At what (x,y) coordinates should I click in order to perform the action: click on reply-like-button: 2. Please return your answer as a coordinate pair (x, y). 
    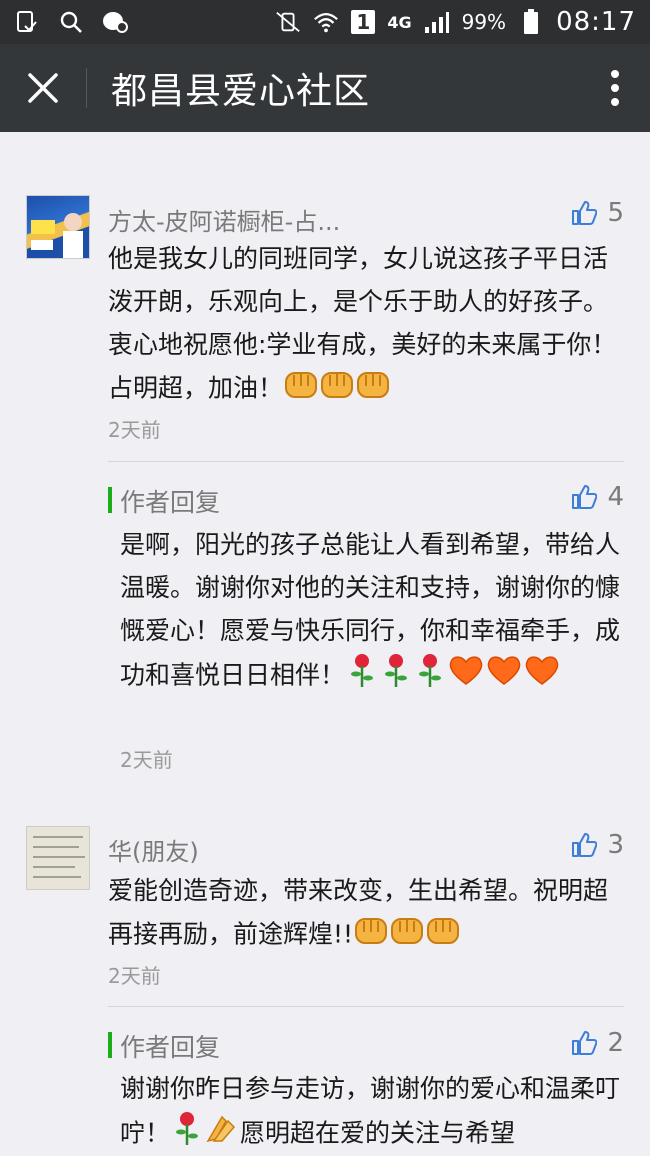
    Looking at the image, I should click on (597, 1043).